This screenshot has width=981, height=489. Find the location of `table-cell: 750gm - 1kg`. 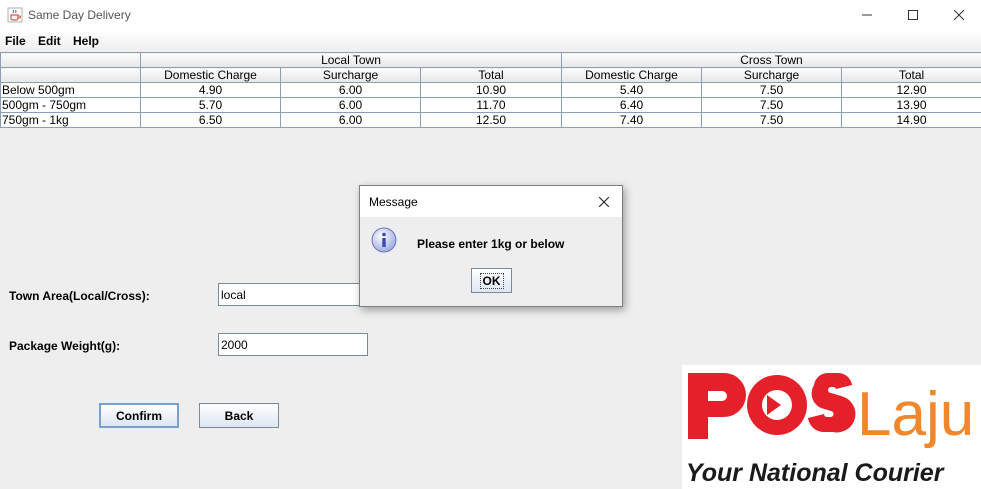

table-cell: 750gm - 1kg is located at coordinates (70, 120).